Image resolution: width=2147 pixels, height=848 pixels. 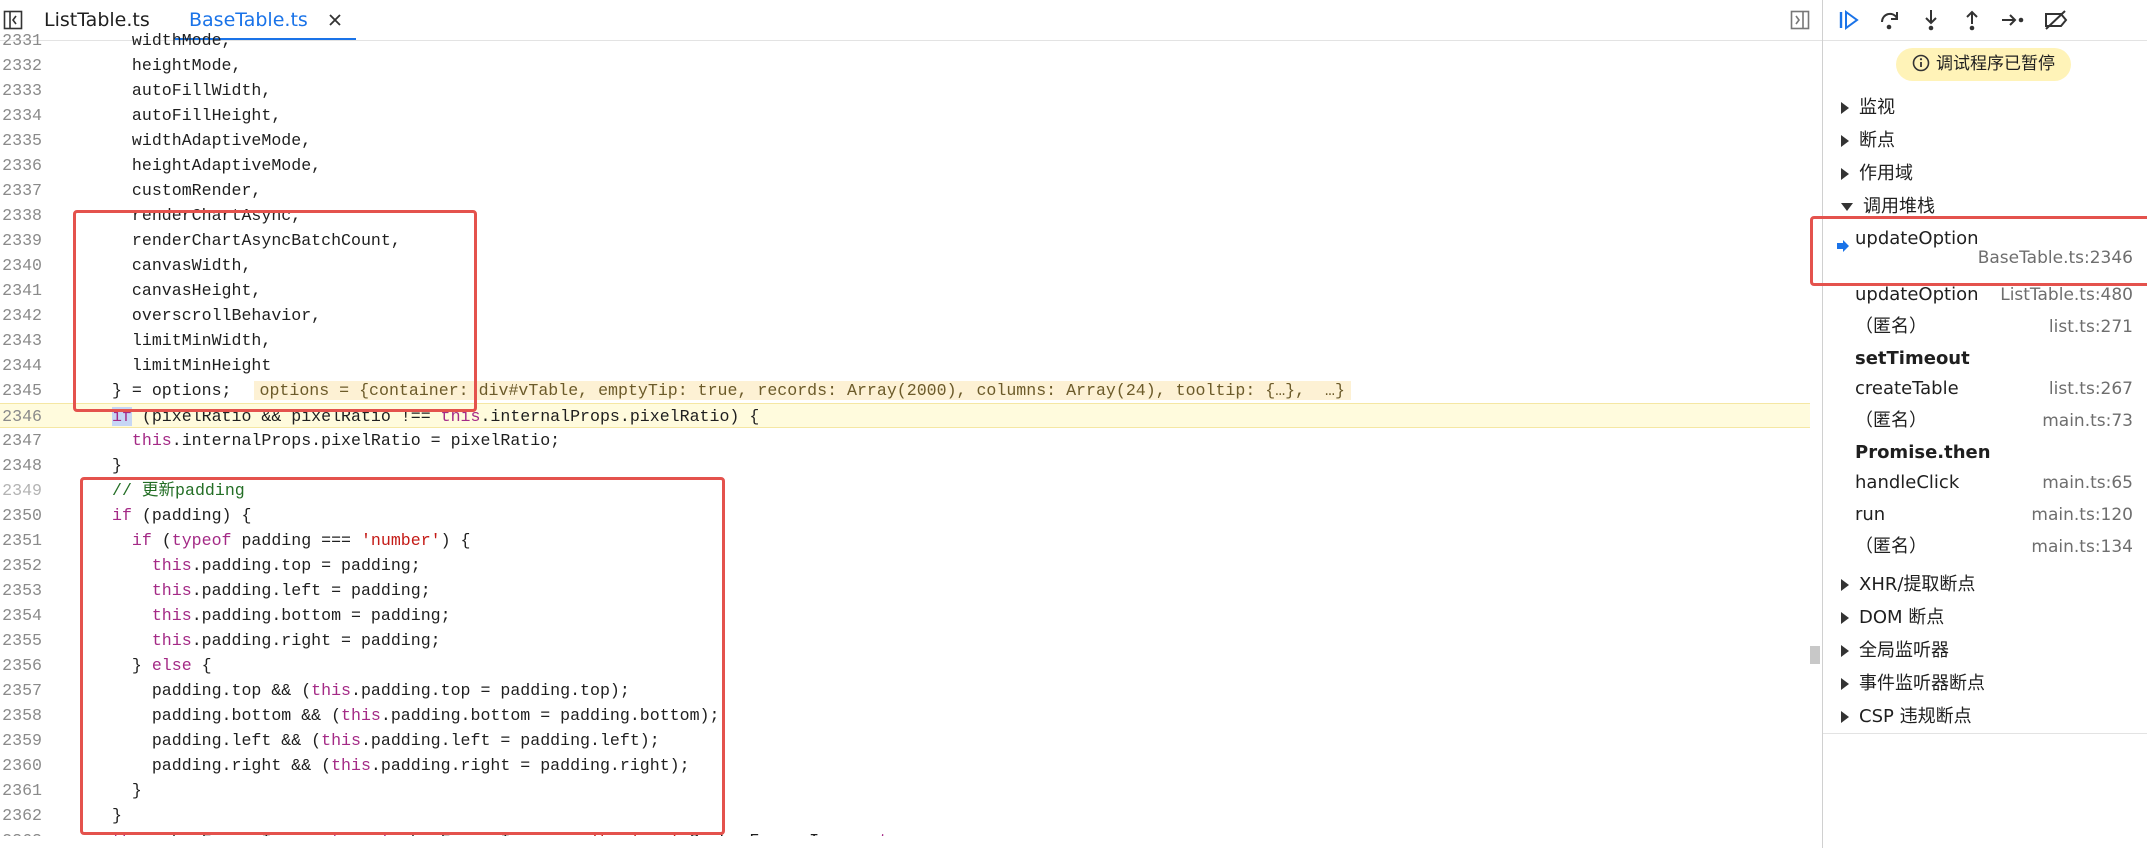 What do you see at coordinates (905, 90) in the screenshot?
I see `code-line: 2333 autoFillWidth,` at bounding box center [905, 90].